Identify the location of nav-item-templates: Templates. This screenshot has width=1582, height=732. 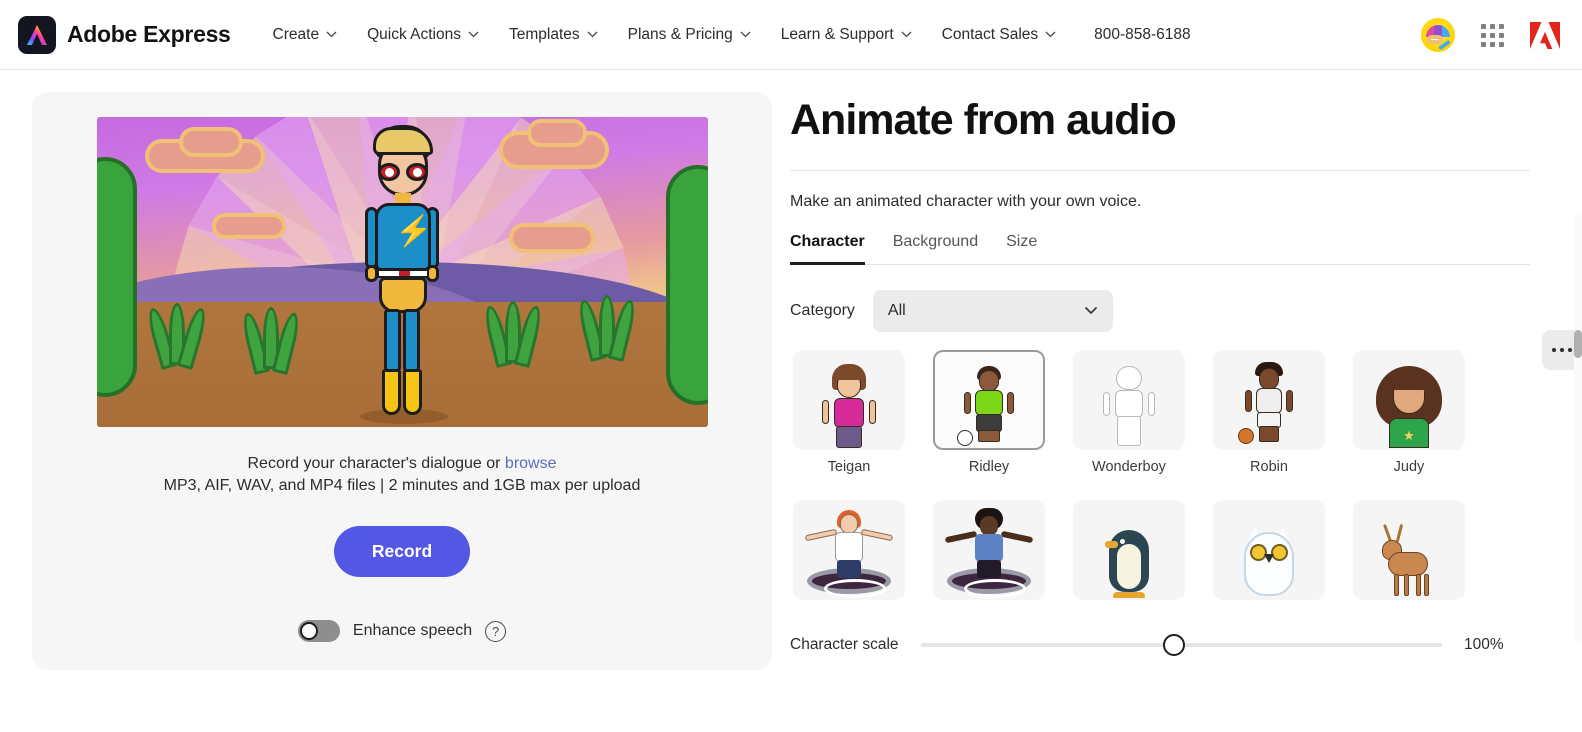
(553, 35).